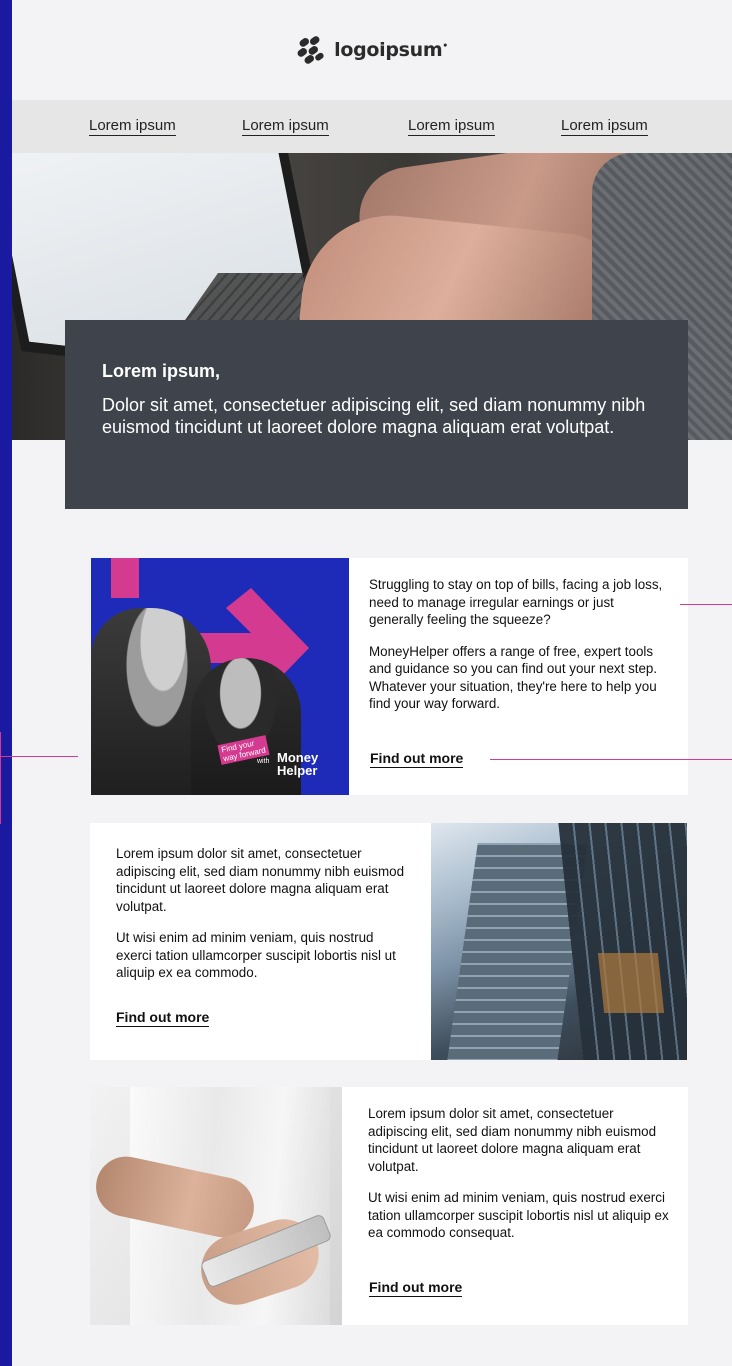 The image size is (732, 1366). Describe the element at coordinates (631, 983) in the screenshot. I see `building-reflection` at that location.